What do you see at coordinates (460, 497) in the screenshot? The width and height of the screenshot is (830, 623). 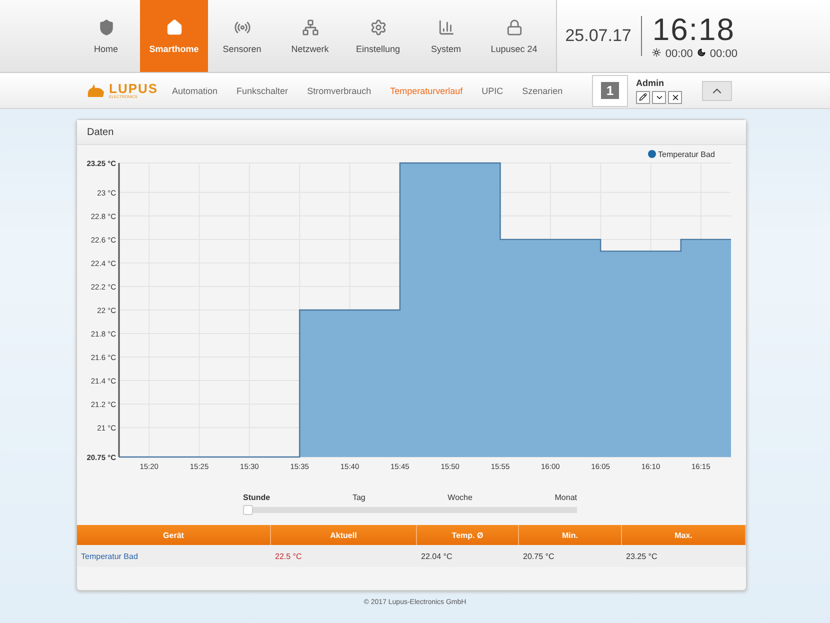 I see `range-label: Woche` at bounding box center [460, 497].